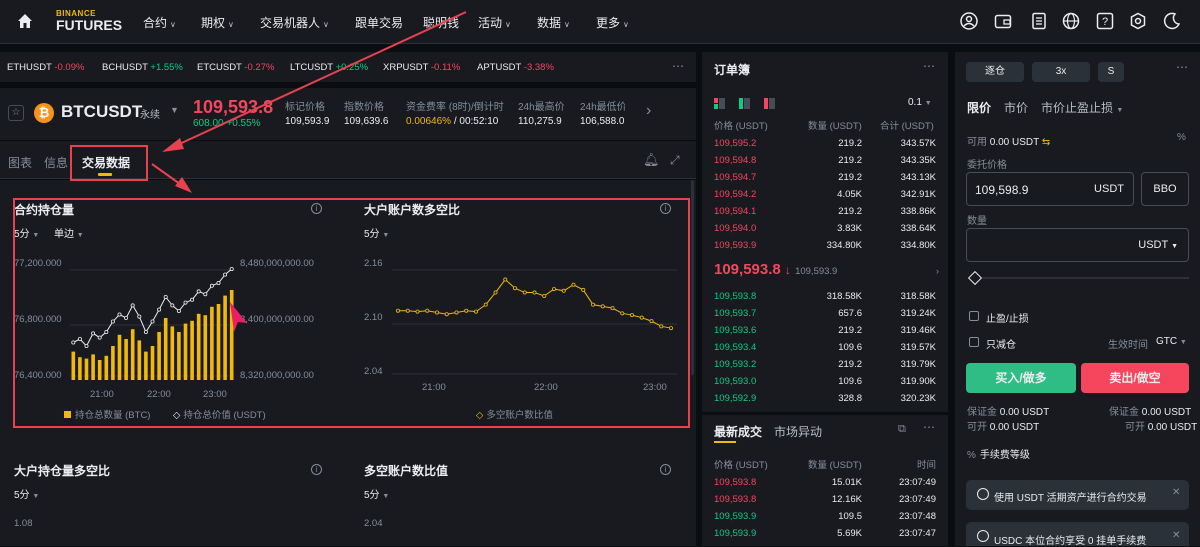 The height and width of the screenshot is (547, 1200). I want to click on percent-icon: %, so click(1181, 137).